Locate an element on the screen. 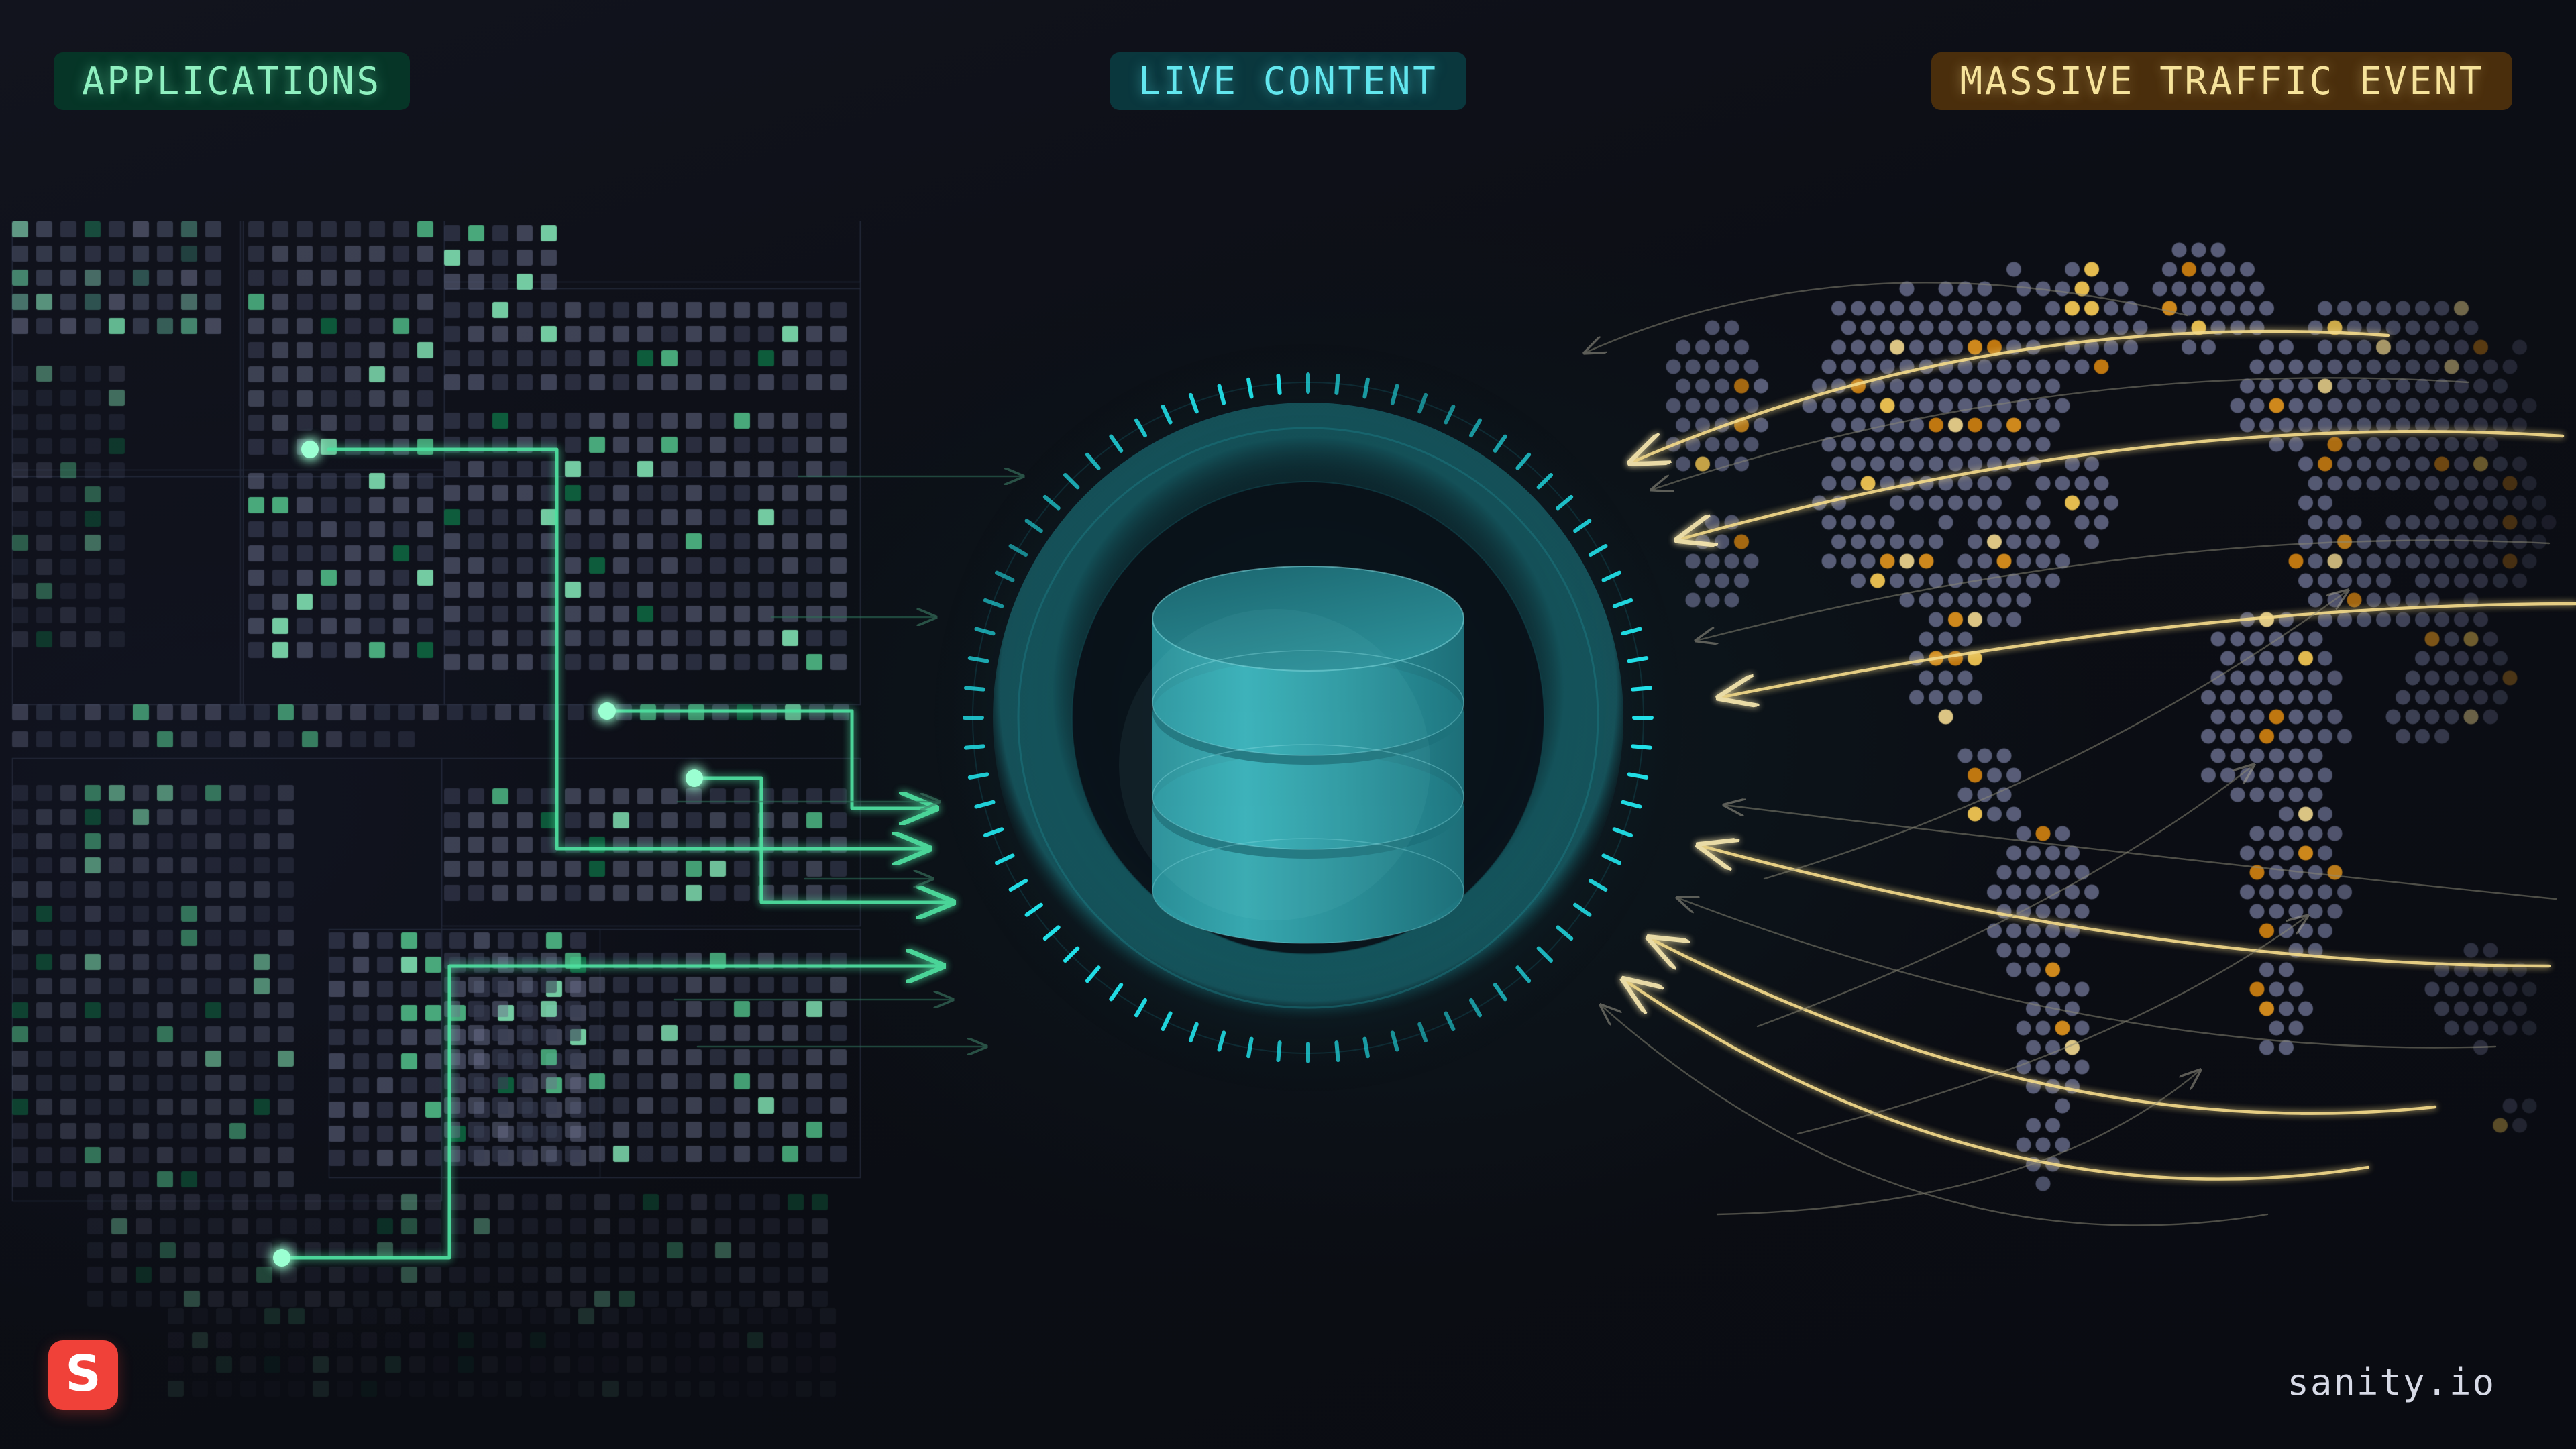  badge-applications: APPLICATIONS is located at coordinates (232, 81).